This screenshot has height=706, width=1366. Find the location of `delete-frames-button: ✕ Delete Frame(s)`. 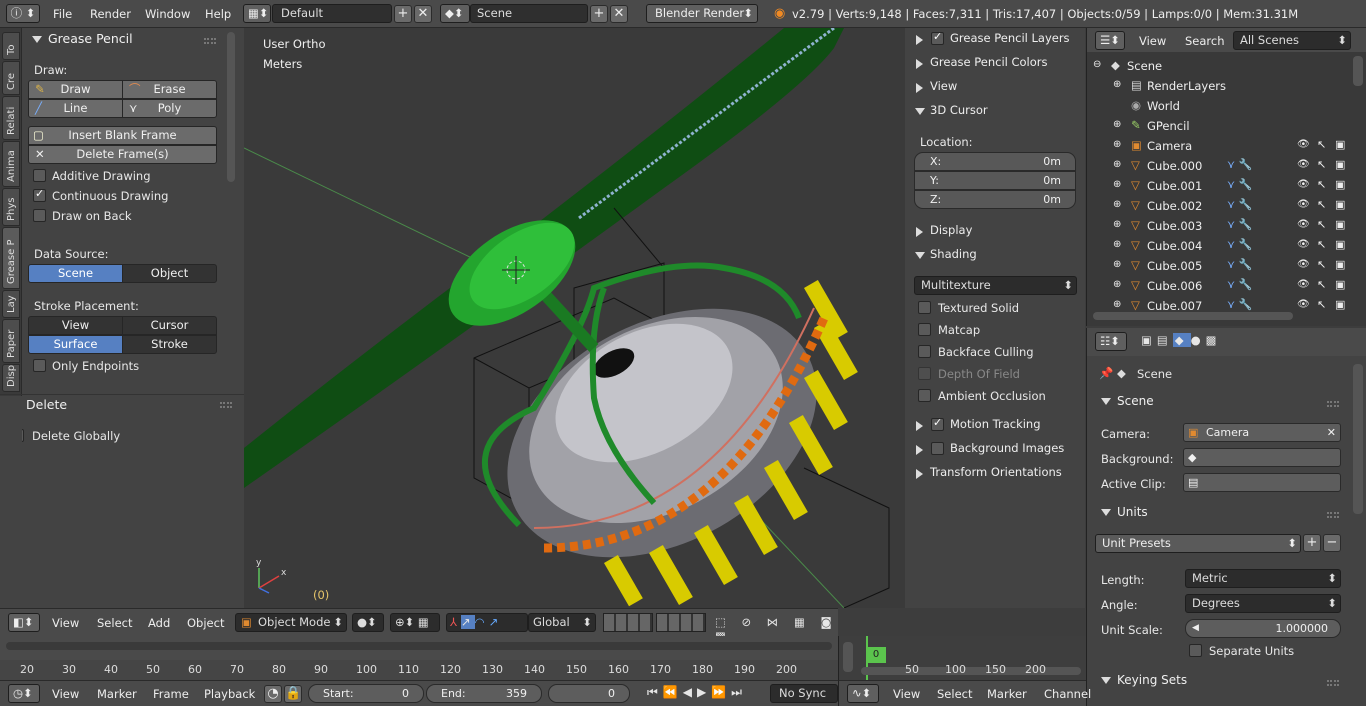

delete-frames-button: ✕ Delete Frame(s) is located at coordinates (122, 154).